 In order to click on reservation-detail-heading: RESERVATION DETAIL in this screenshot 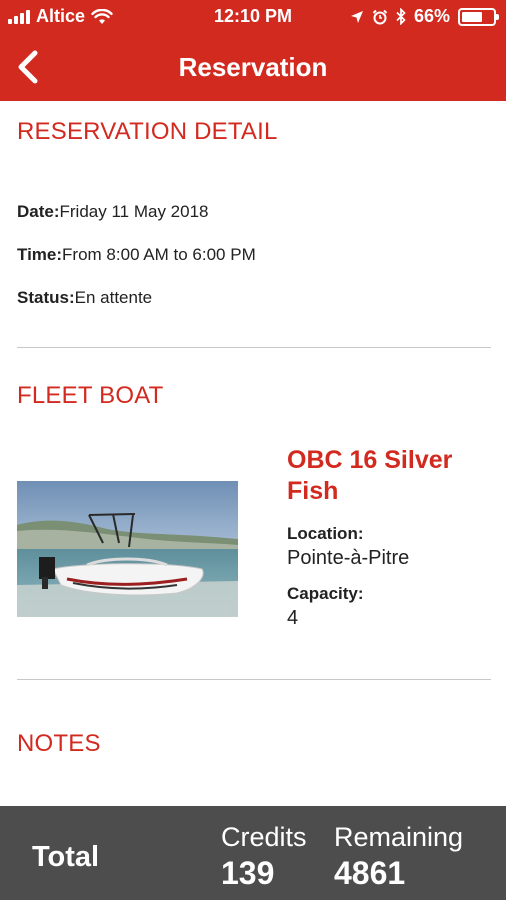, I will do `click(147, 131)`.